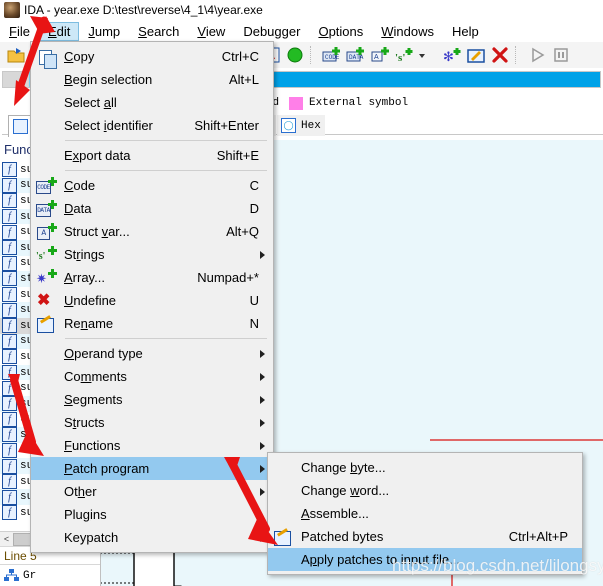  I want to click on tab-hex: ◯ Hex, so click(301, 125).